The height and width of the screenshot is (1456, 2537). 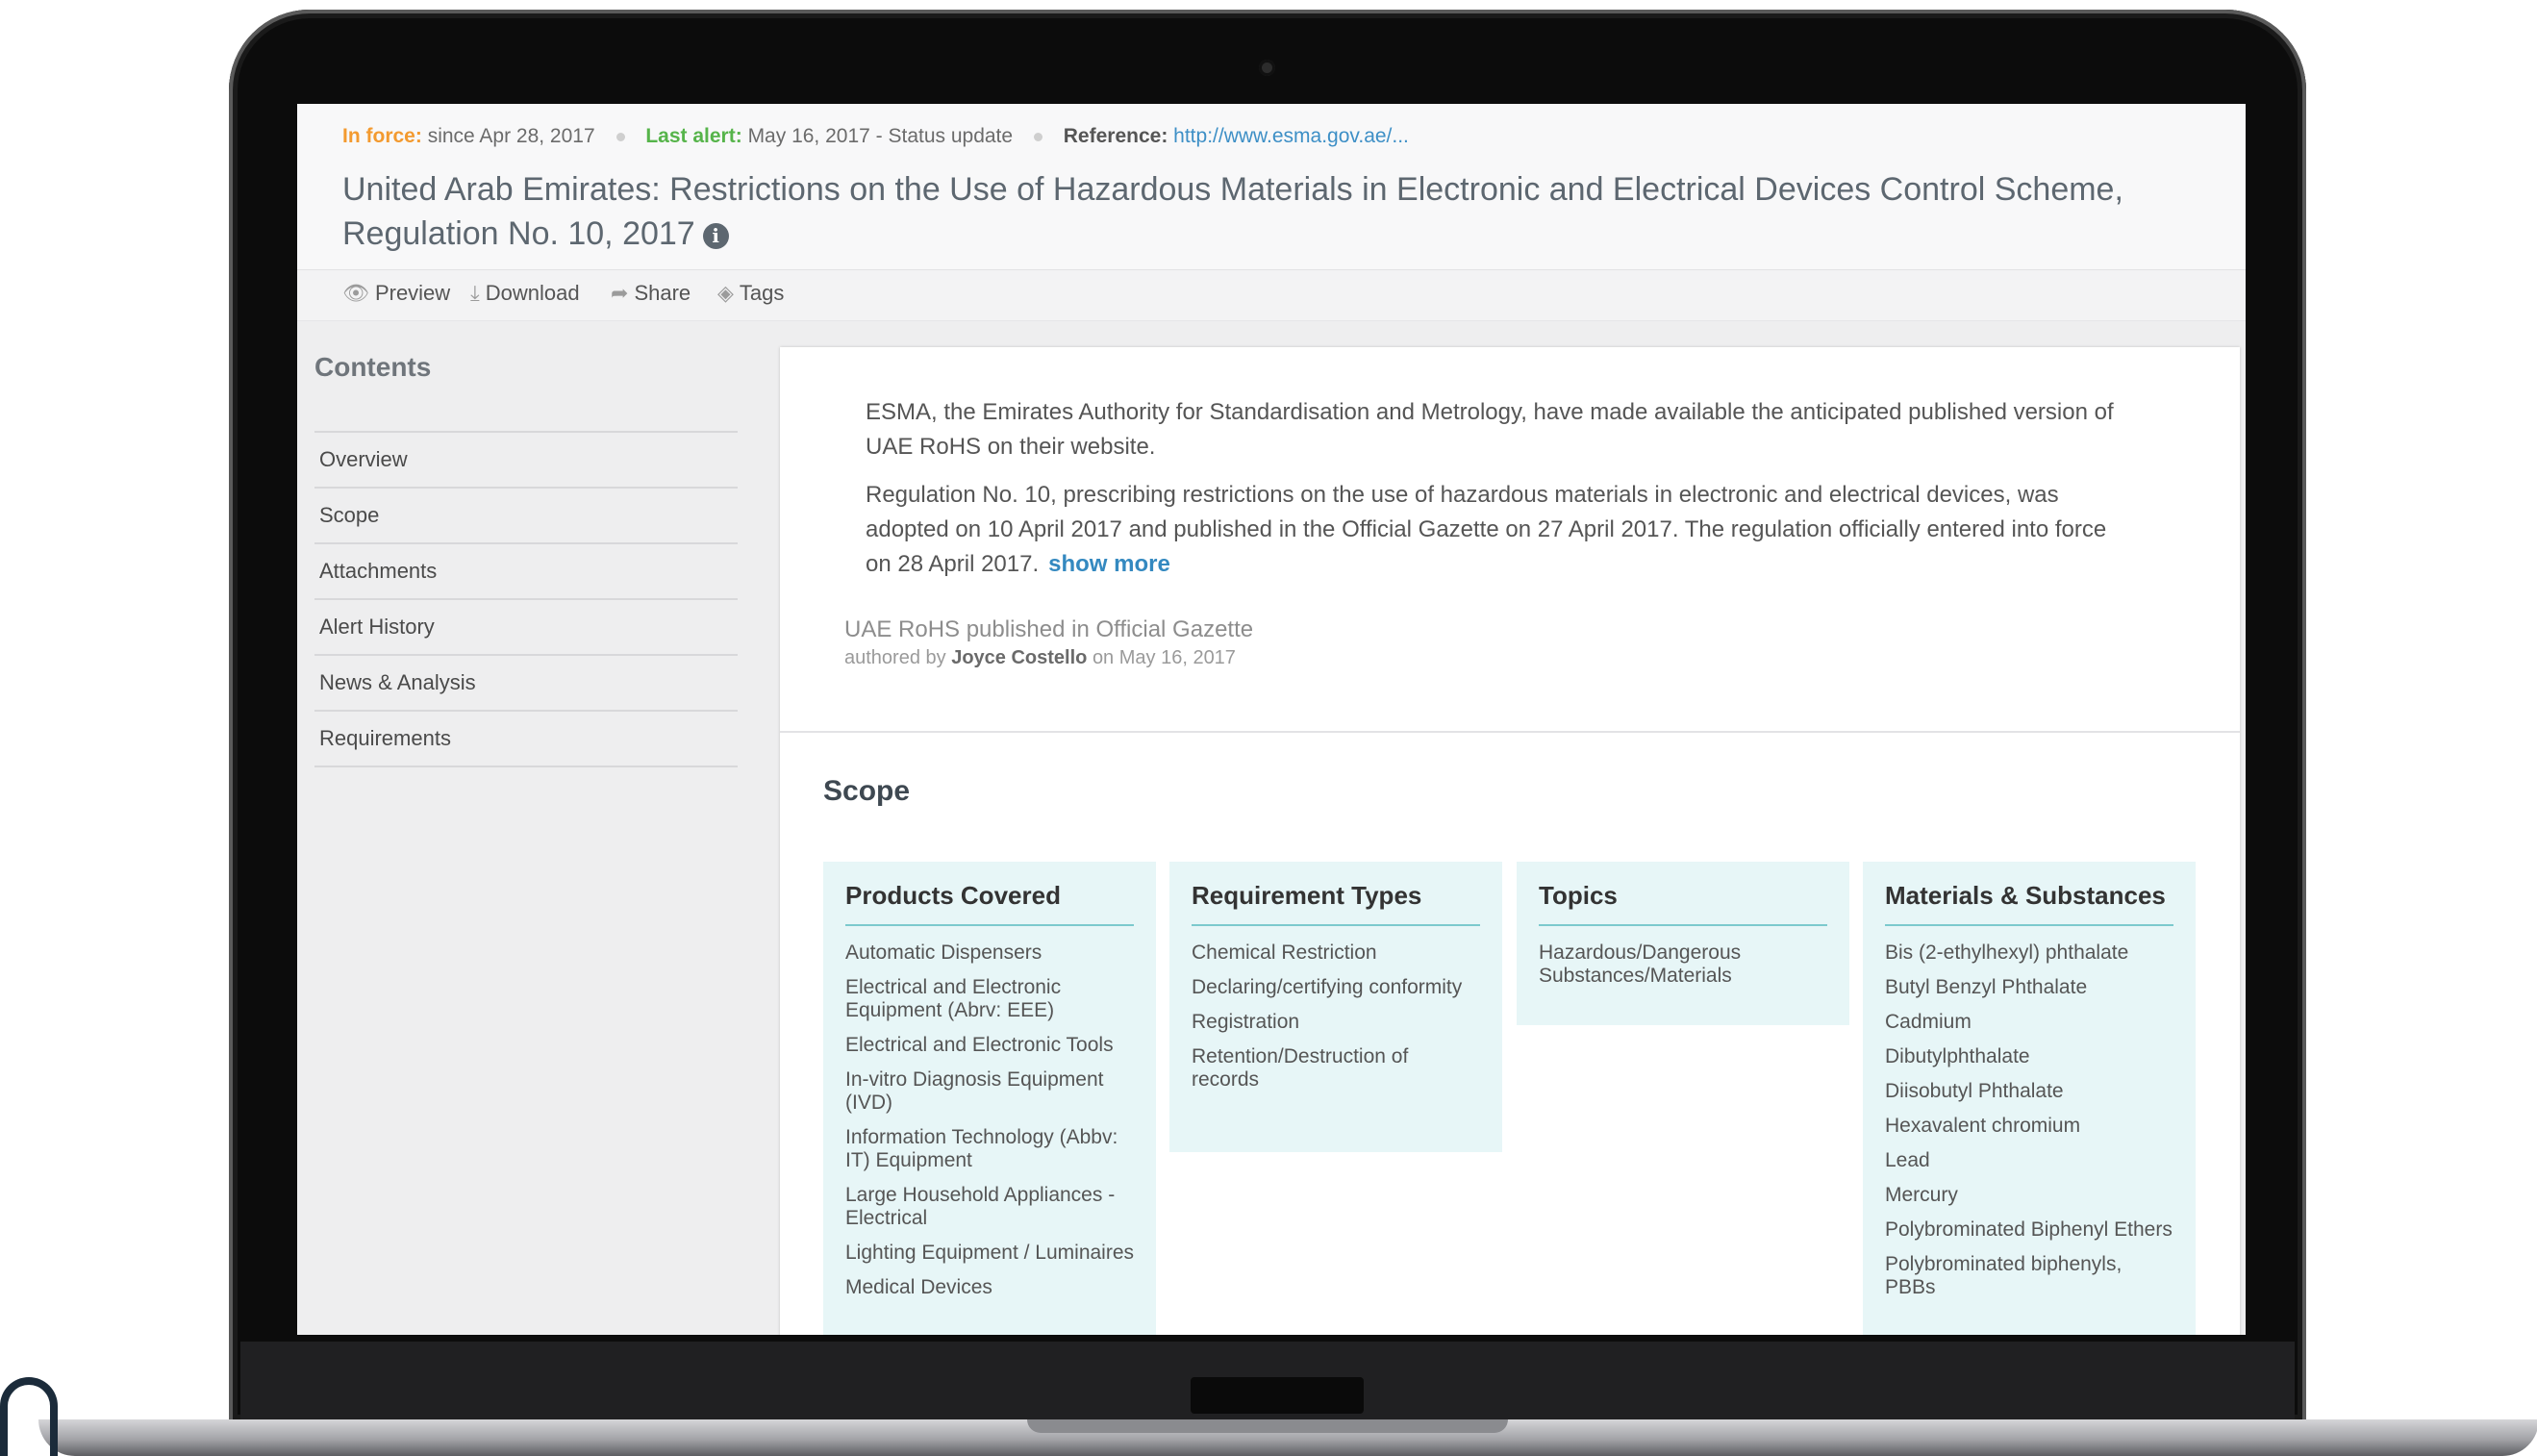 I want to click on card-item: Mercury, so click(x=2029, y=1195).